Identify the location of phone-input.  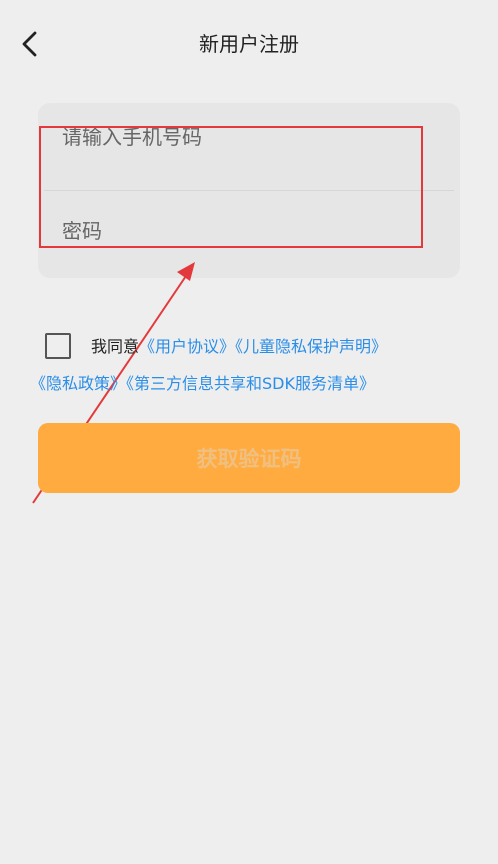
(252, 137).